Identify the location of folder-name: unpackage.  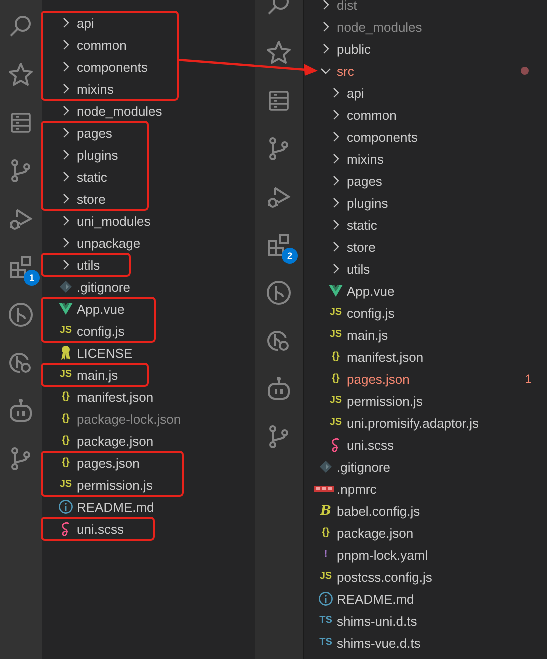
(109, 243).